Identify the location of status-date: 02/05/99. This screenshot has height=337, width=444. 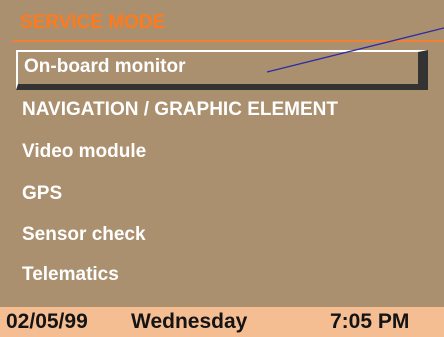
(47, 321).